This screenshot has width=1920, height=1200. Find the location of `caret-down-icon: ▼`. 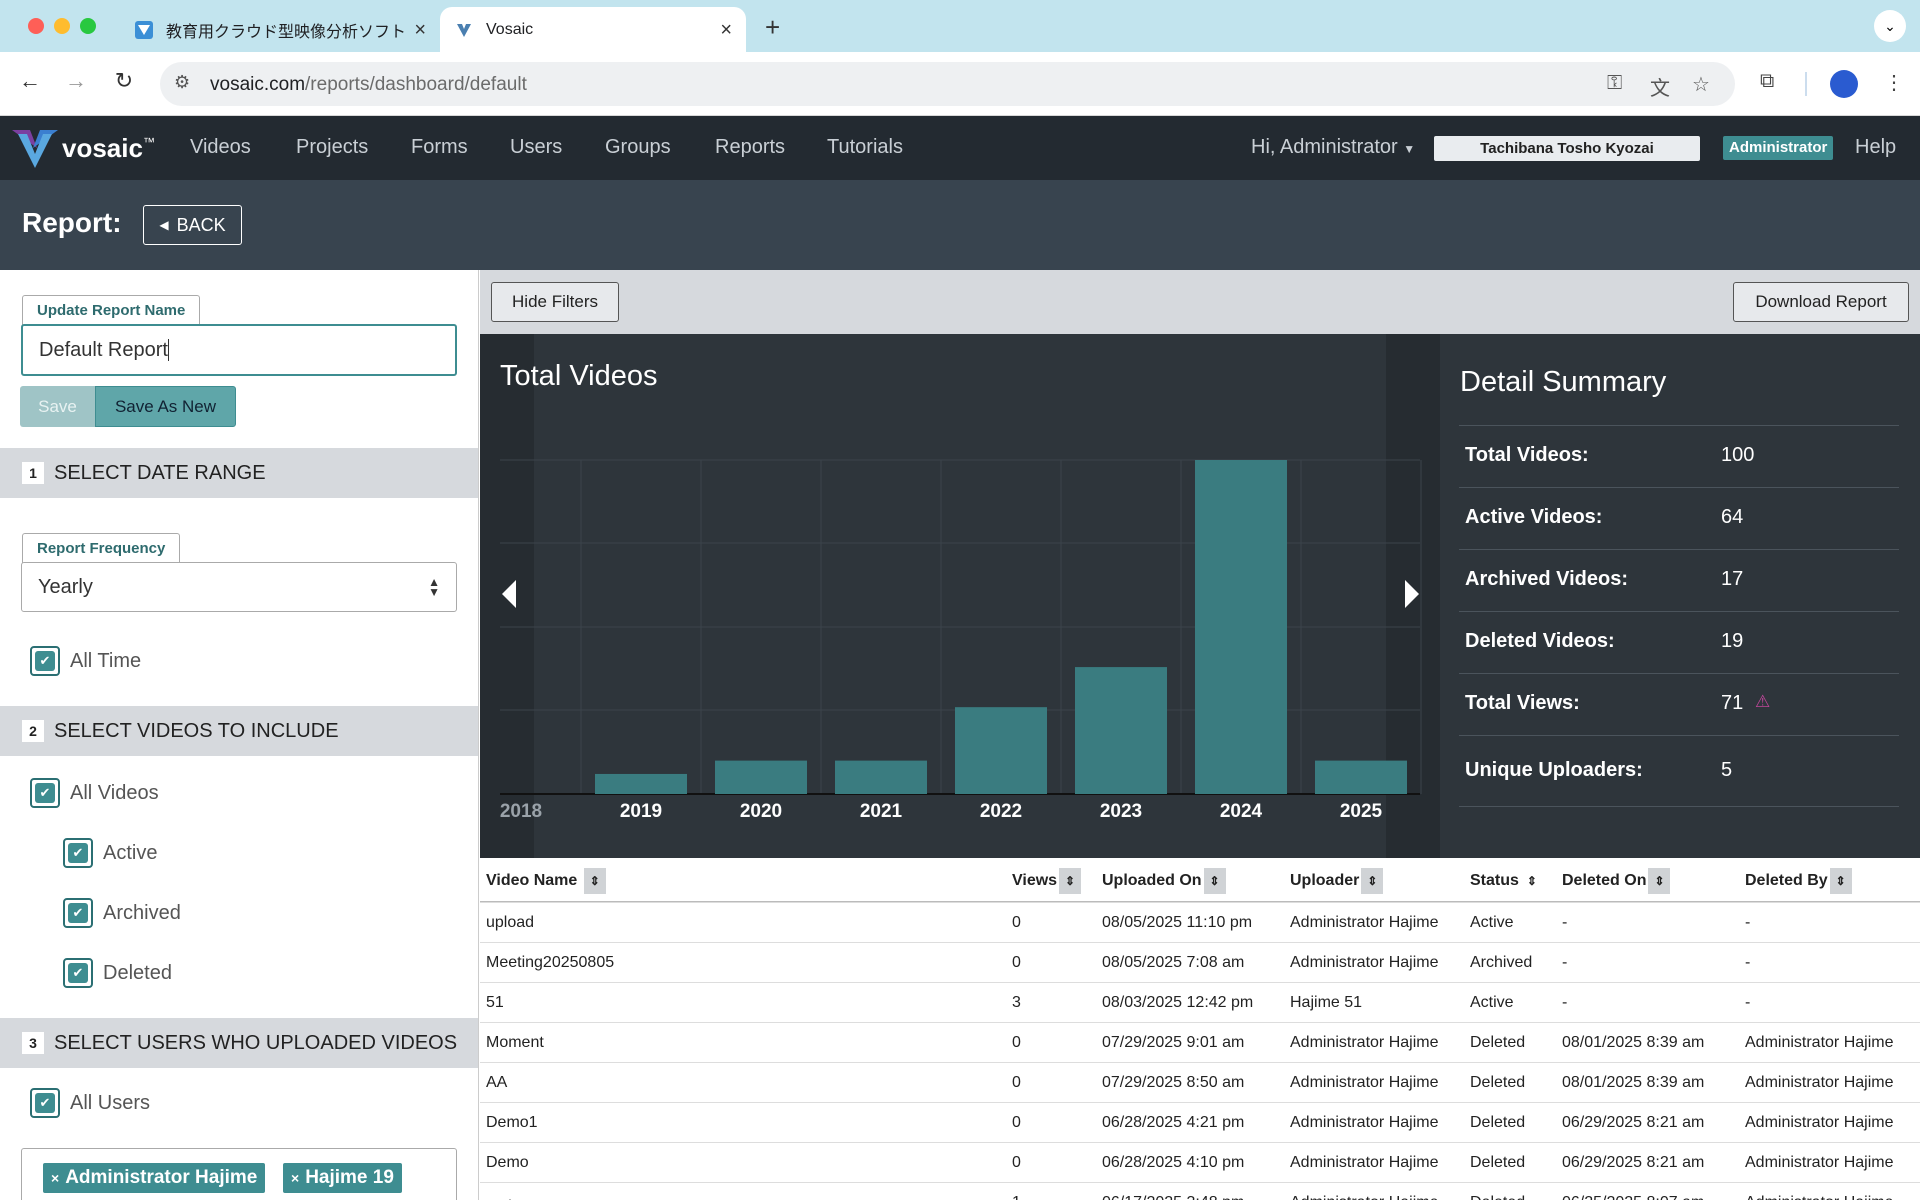

caret-down-icon: ▼ is located at coordinates (1409, 149).